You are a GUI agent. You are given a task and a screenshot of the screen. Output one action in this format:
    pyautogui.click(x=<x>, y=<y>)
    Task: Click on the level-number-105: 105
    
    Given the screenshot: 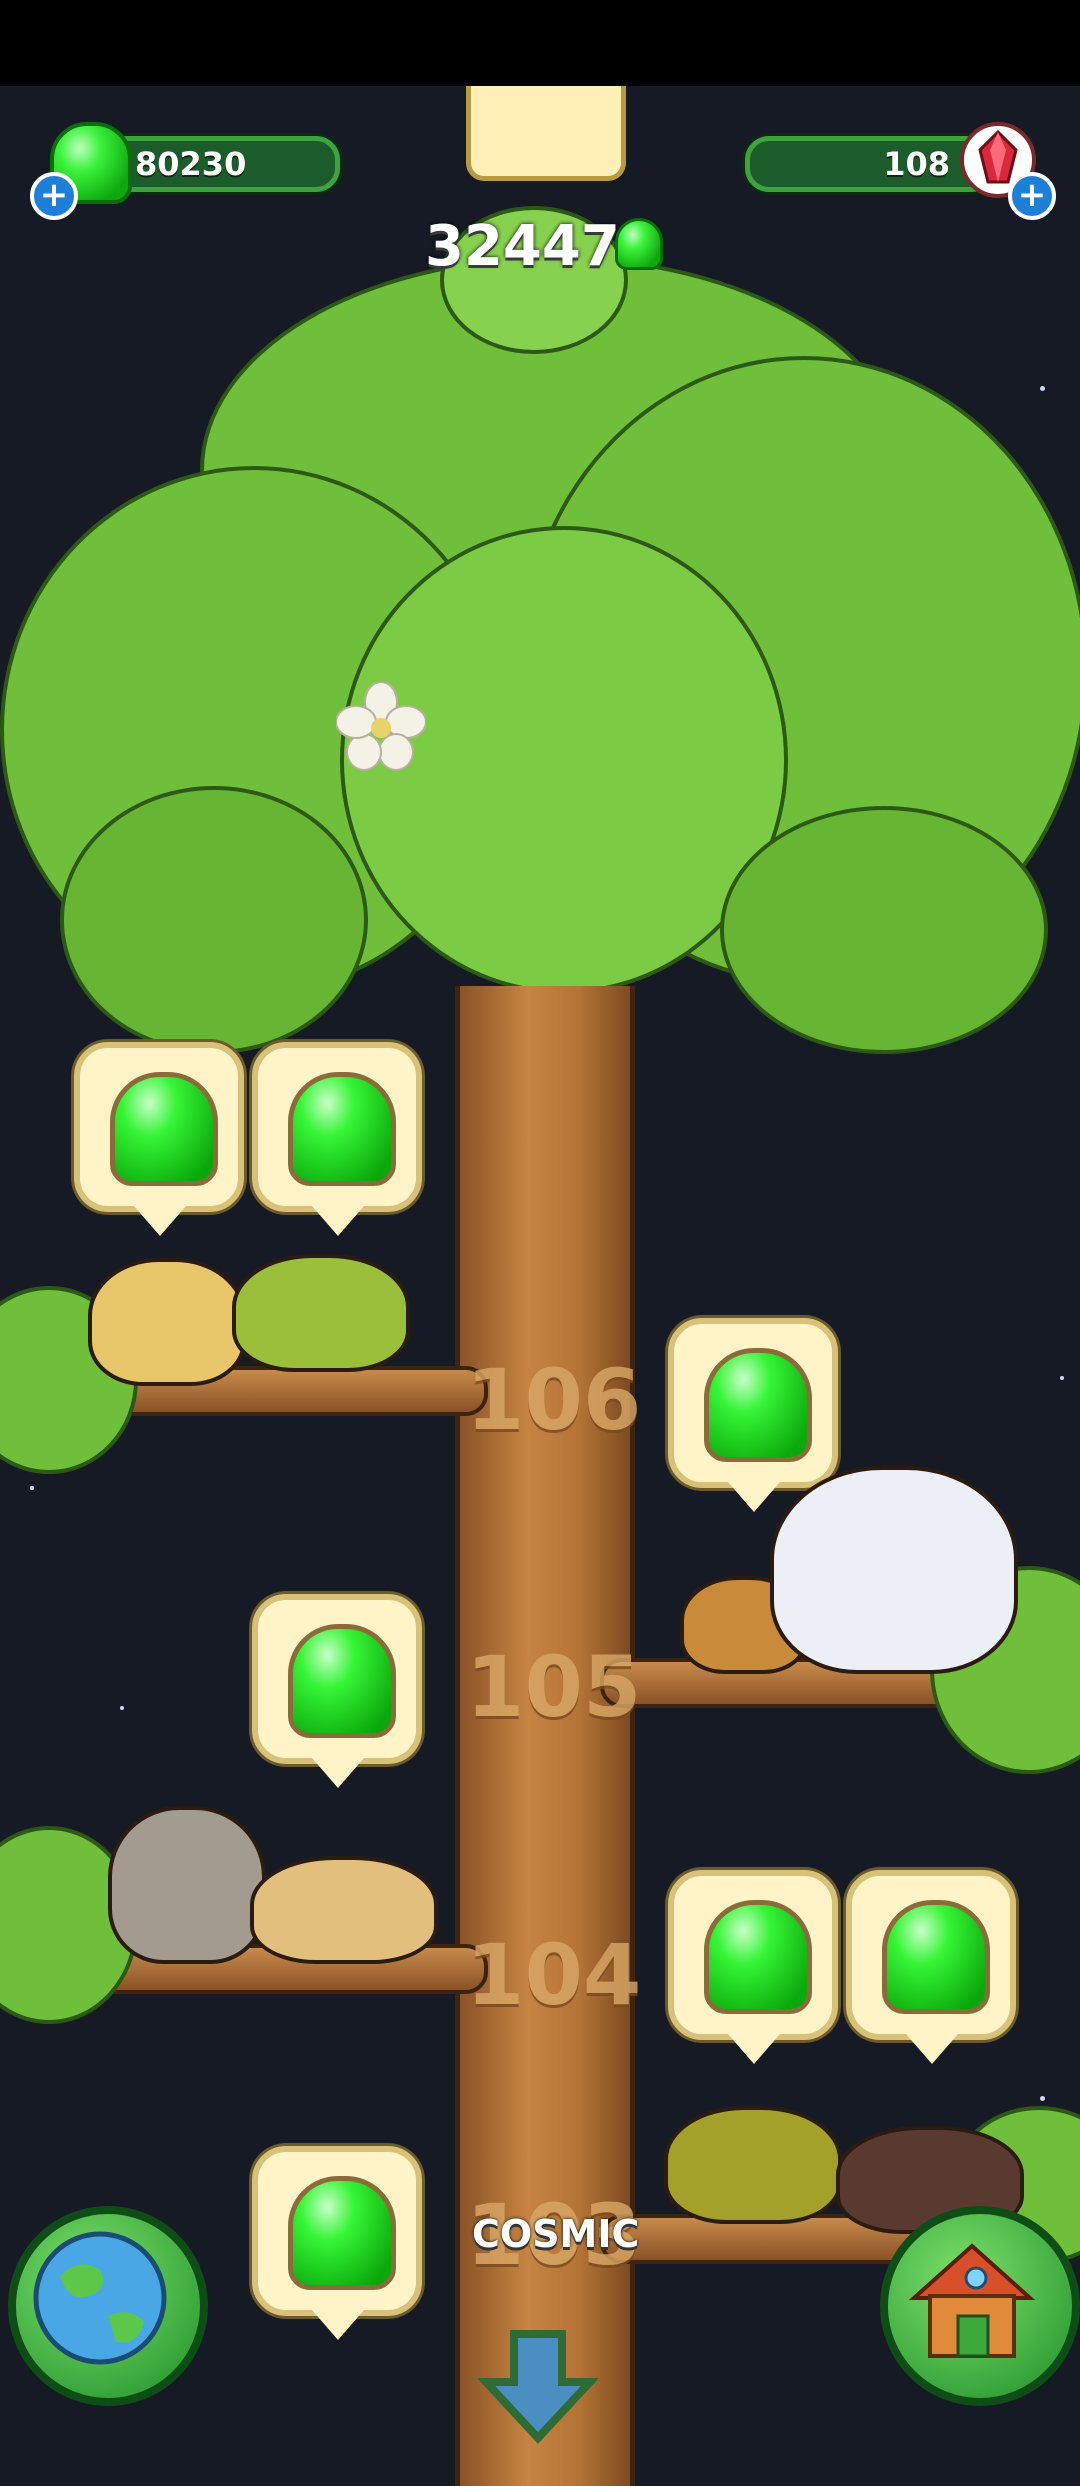 What is the action you would take?
    pyautogui.click(x=554, y=1687)
    